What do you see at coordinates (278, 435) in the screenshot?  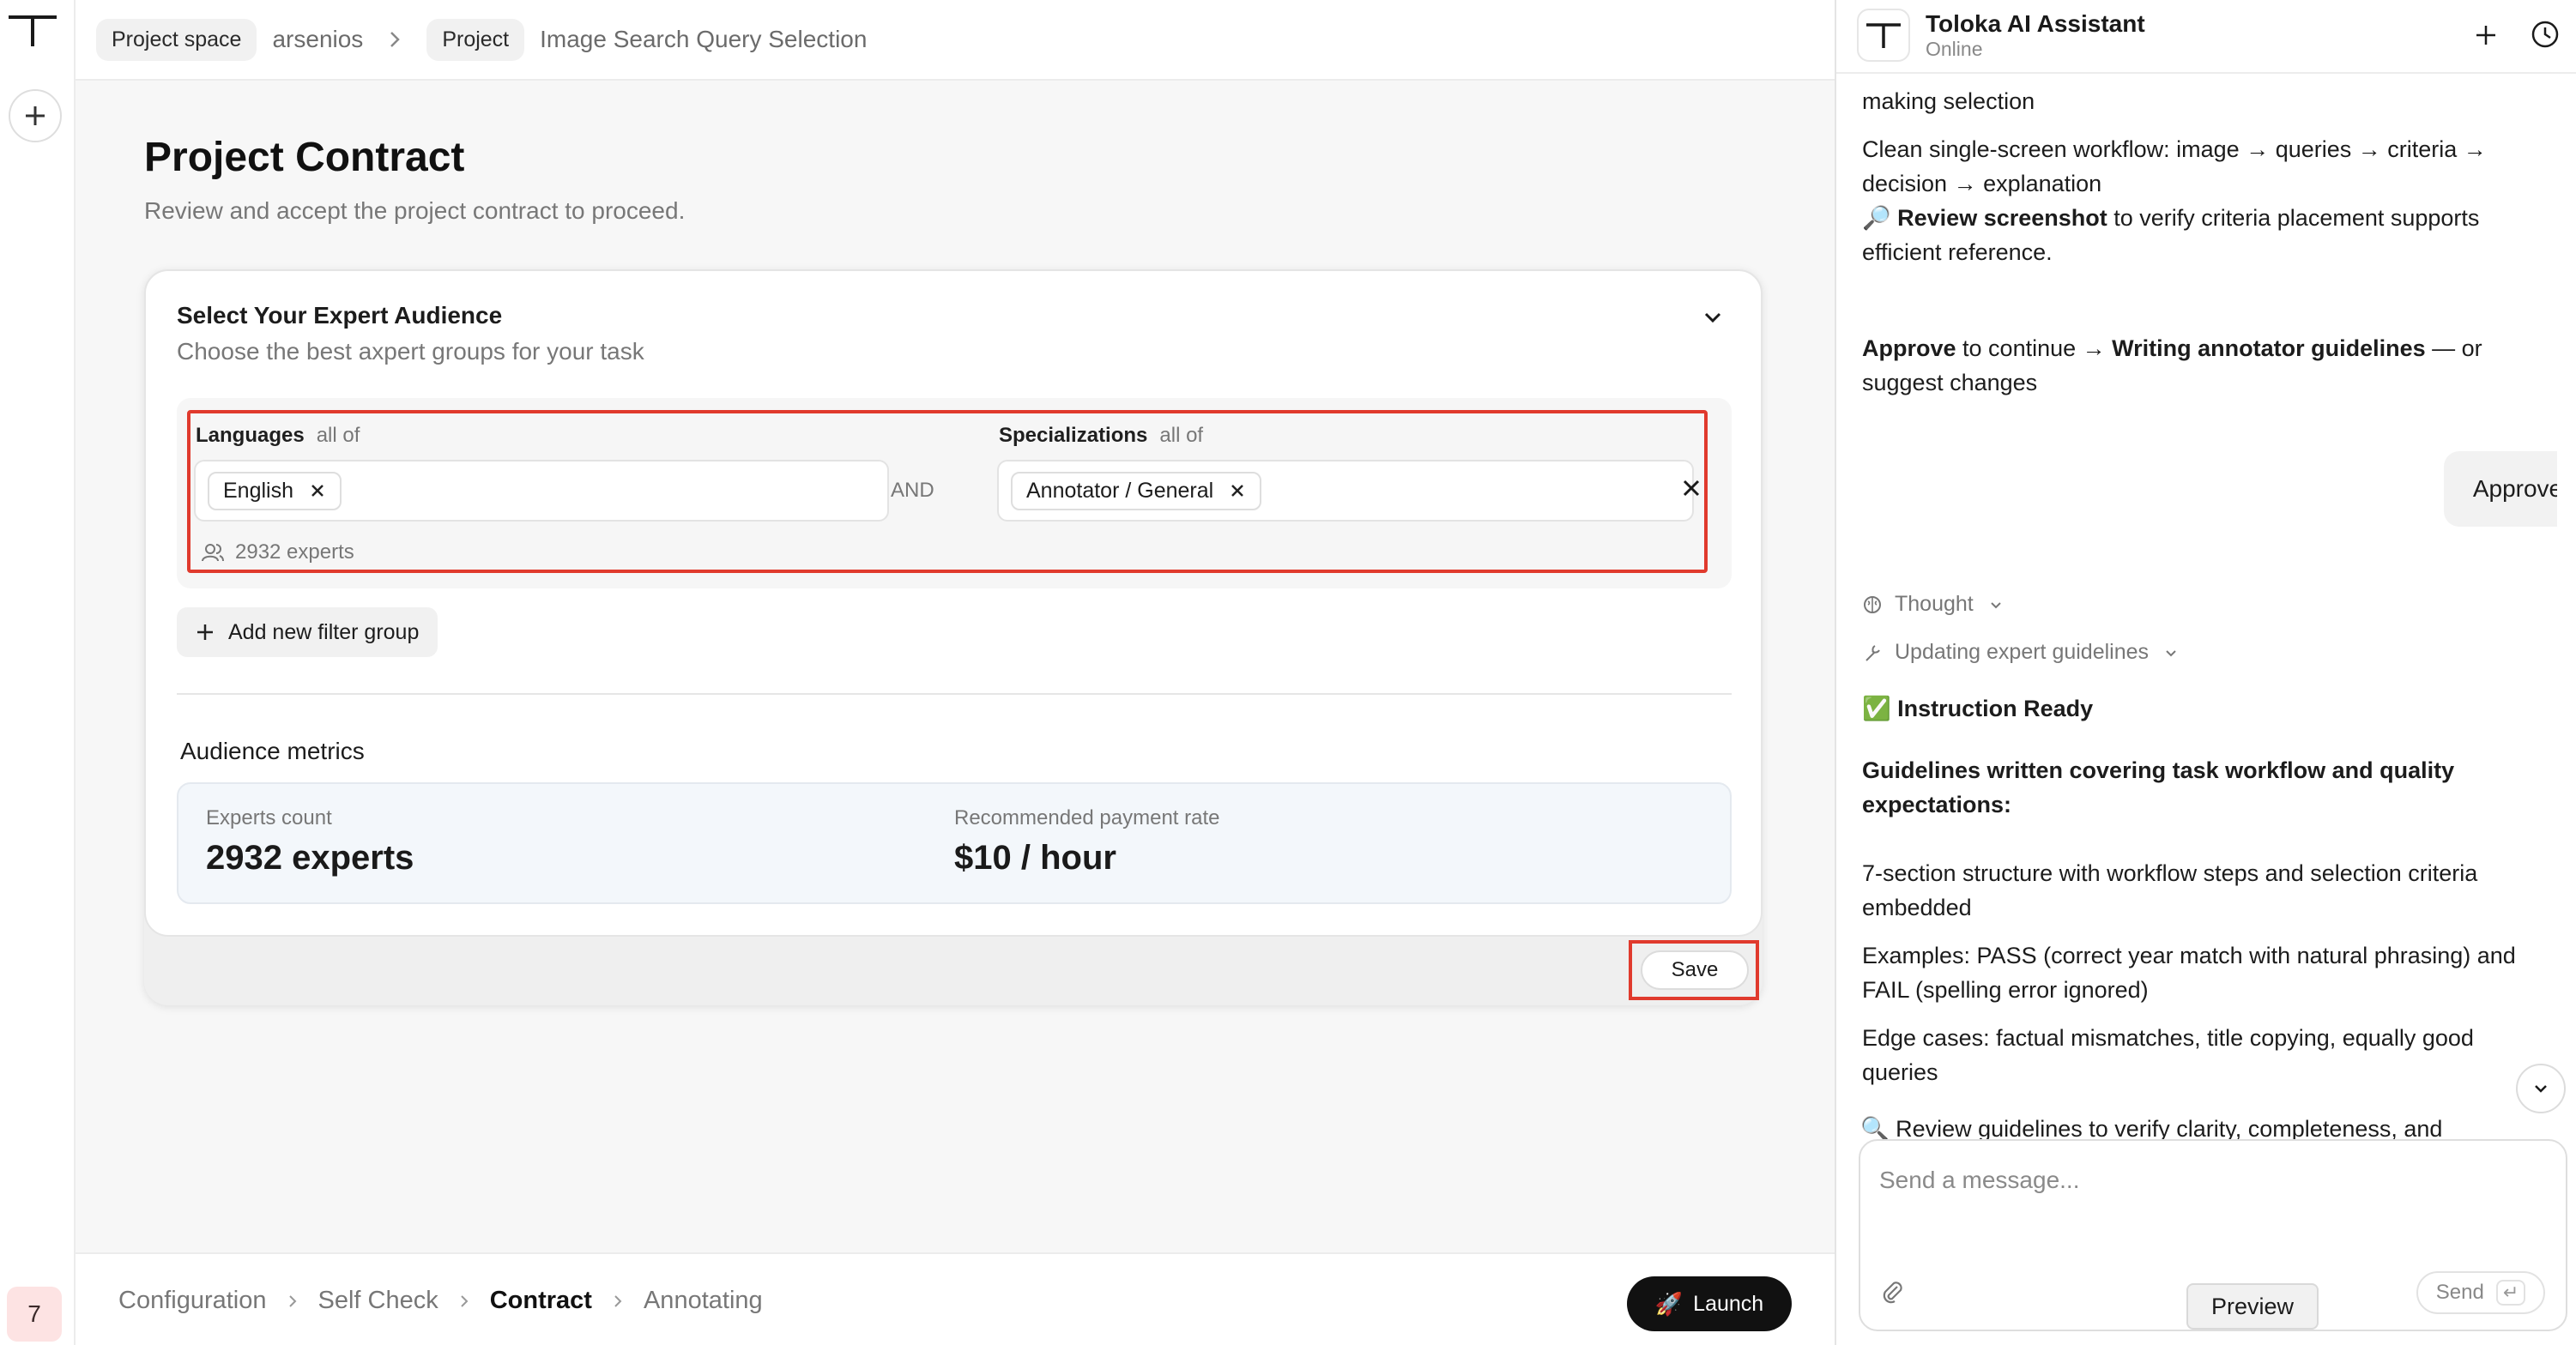 I see `languages-label: Languages all of` at bounding box center [278, 435].